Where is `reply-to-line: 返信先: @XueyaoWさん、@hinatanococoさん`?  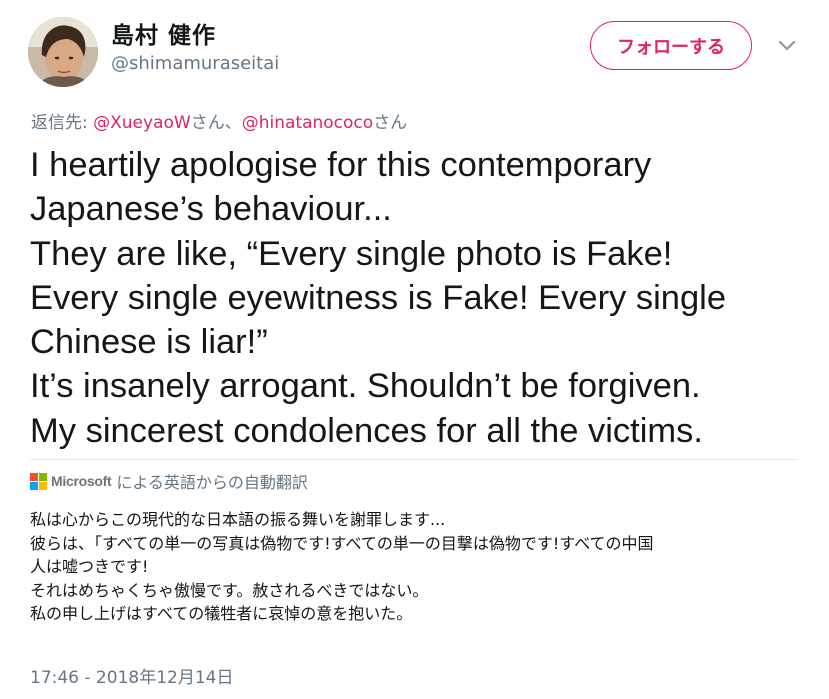 reply-to-line: 返信先: @XueyaoWさん、@hinatanococoさん is located at coordinates (219, 120).